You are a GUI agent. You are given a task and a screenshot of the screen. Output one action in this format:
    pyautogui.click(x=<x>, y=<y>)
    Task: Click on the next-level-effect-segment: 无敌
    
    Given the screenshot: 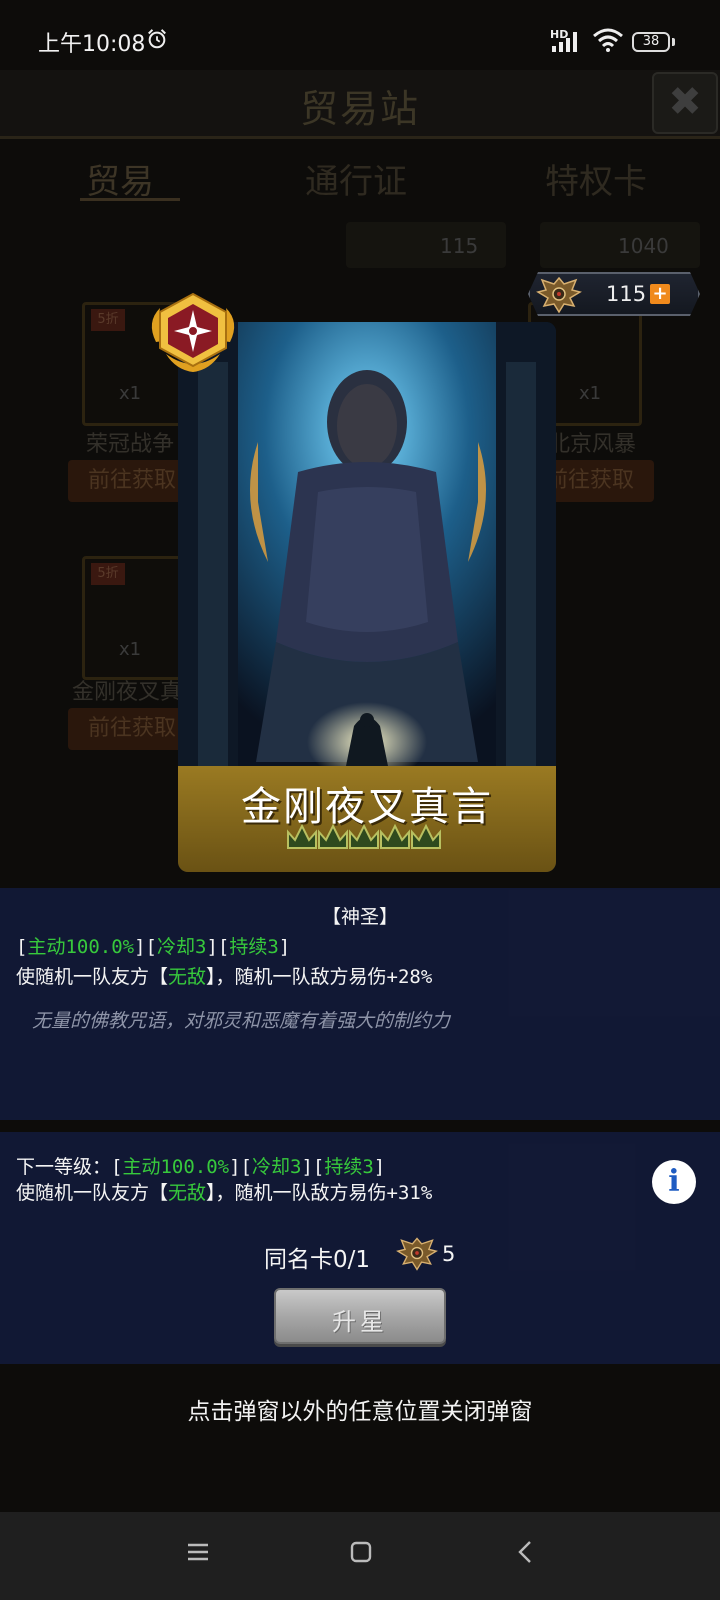 What is the action you would take?
    pyautogui.click(x=187, y=1193)
    